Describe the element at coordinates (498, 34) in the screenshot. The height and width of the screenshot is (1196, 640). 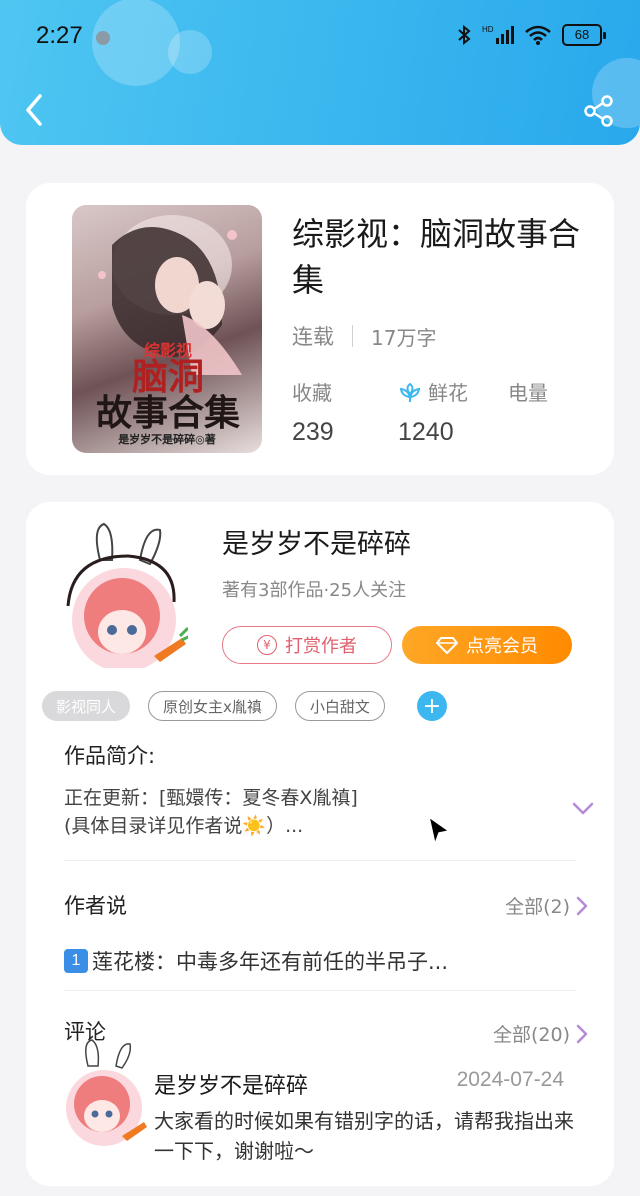
I see `signal-icon: HD` at that location.